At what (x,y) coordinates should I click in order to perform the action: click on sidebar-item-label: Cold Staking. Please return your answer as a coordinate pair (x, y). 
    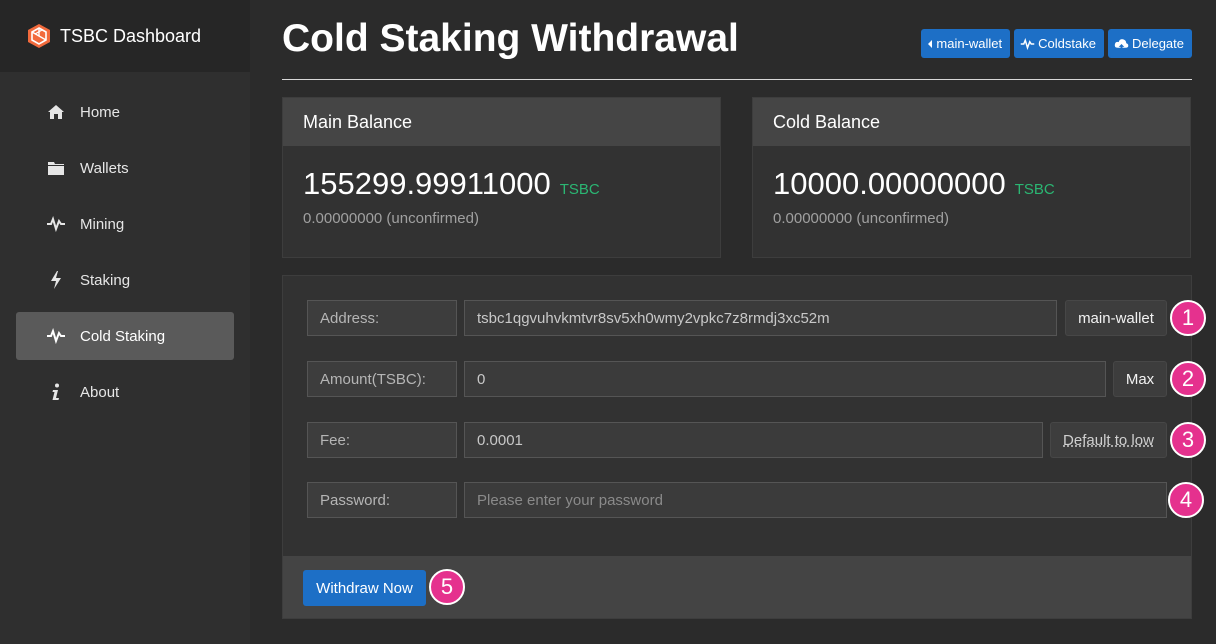
    Looking at the image, I should click on (123, 336).